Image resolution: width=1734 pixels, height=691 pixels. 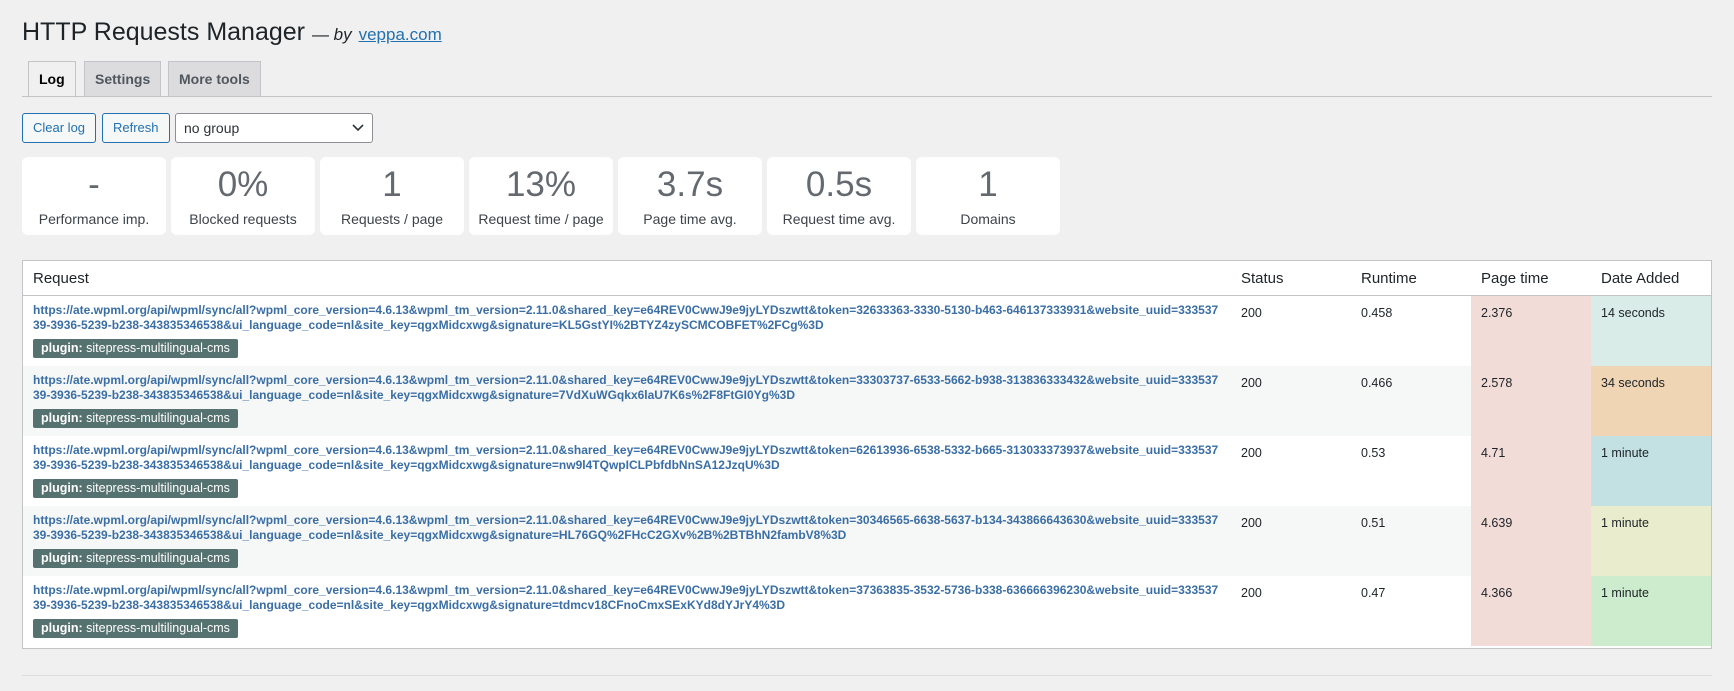 I want to click on stat-label: Page time avg., so click(x=690, y=219).